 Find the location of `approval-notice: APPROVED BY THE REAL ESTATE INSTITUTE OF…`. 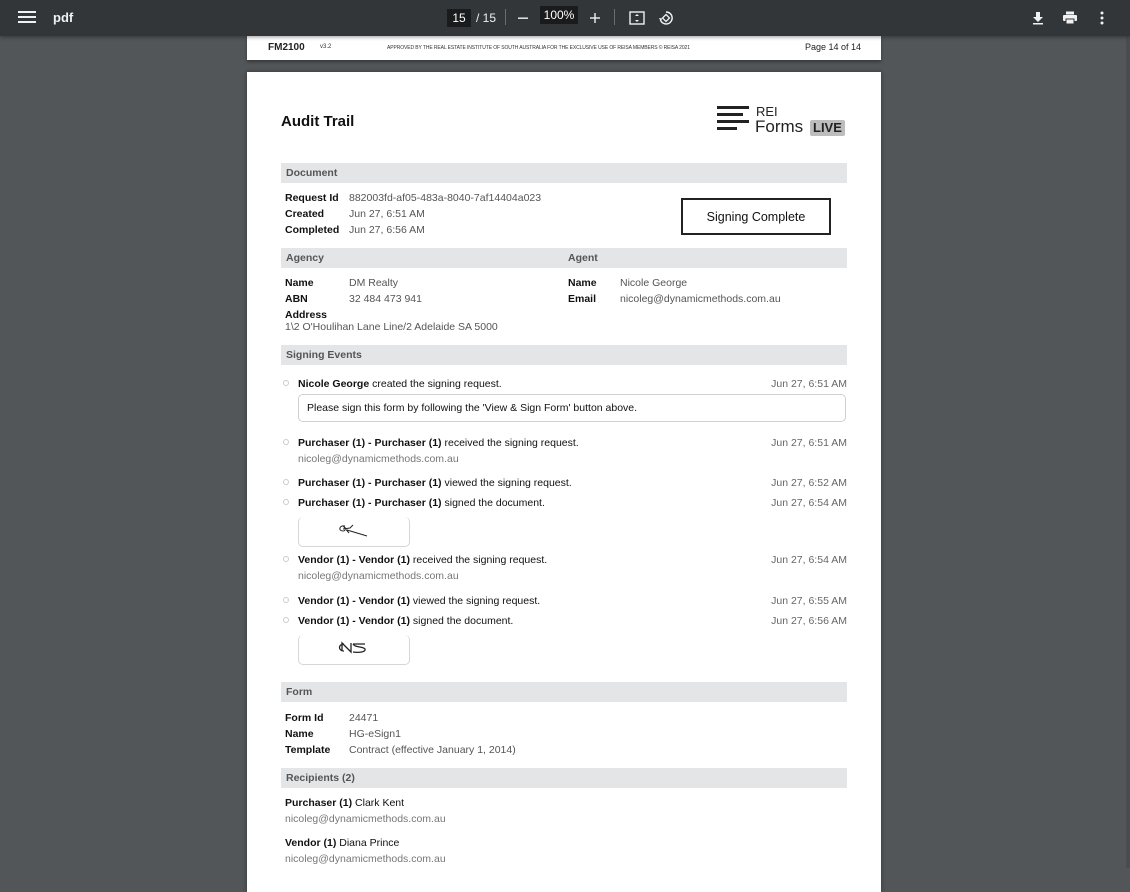

approval-notice: APPROVED BY THE REAL ESTATE INSTITUTE OF… is located at coordinates (538, 48).